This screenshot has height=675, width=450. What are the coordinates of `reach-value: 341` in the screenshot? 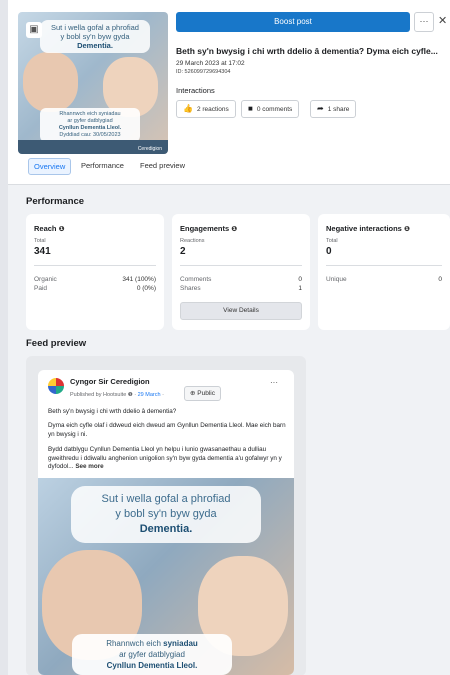 It's located at (42, 251).